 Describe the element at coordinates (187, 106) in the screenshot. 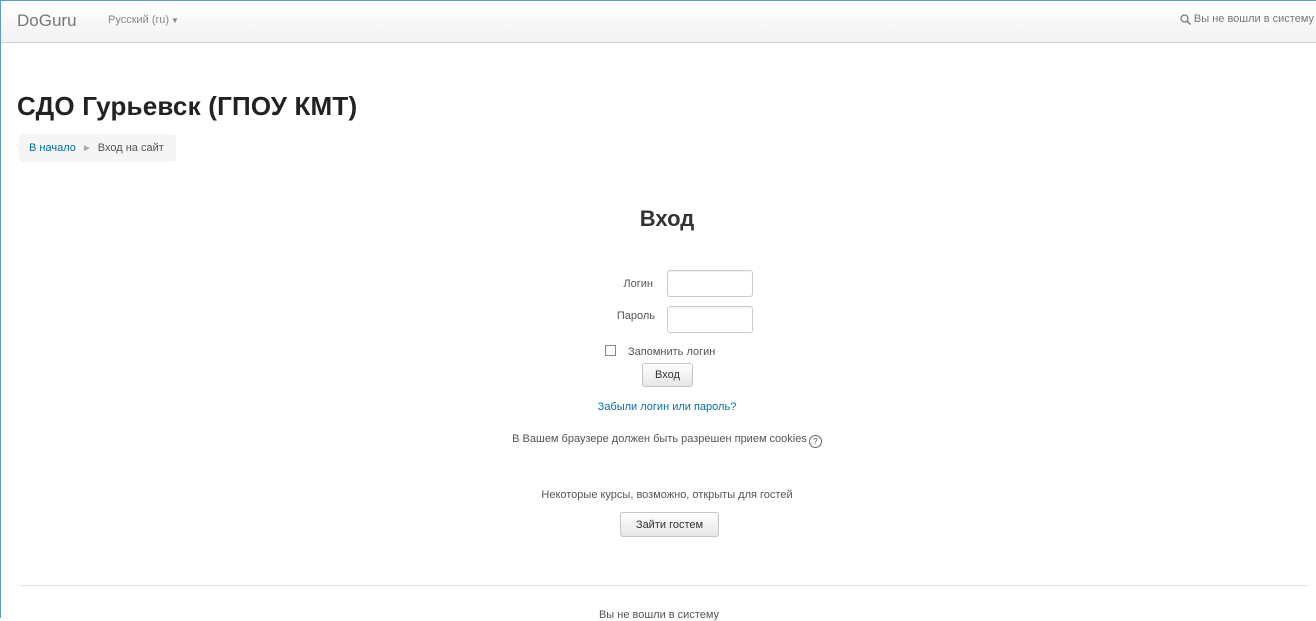

I see `page-title: СДО Гурьевск (ГПОУ КМТ)` at that location.